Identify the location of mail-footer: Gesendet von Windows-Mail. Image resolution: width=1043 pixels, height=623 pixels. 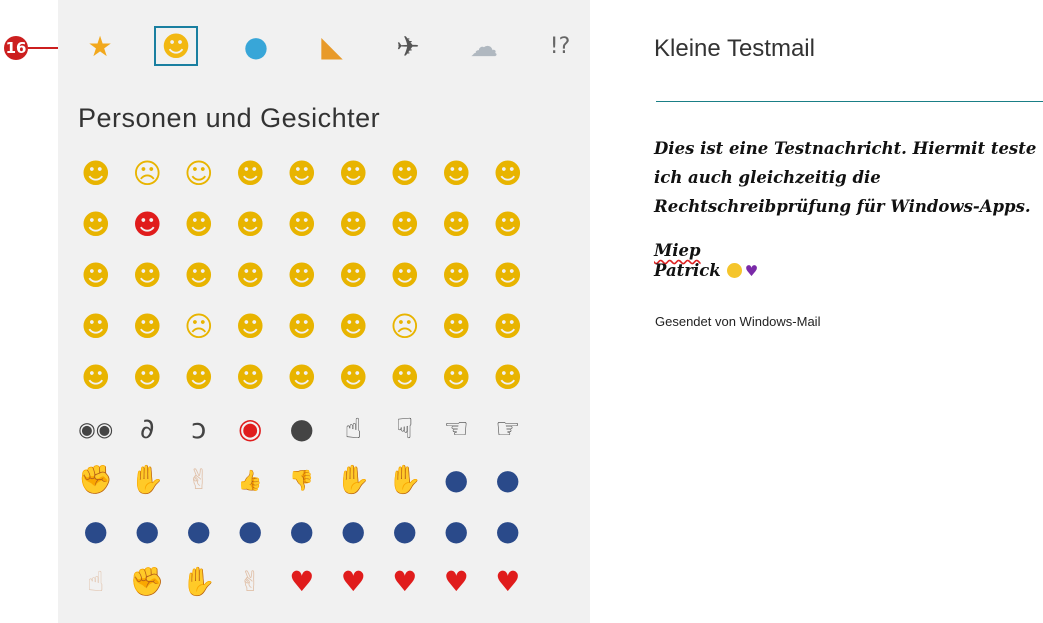
(738, 321).